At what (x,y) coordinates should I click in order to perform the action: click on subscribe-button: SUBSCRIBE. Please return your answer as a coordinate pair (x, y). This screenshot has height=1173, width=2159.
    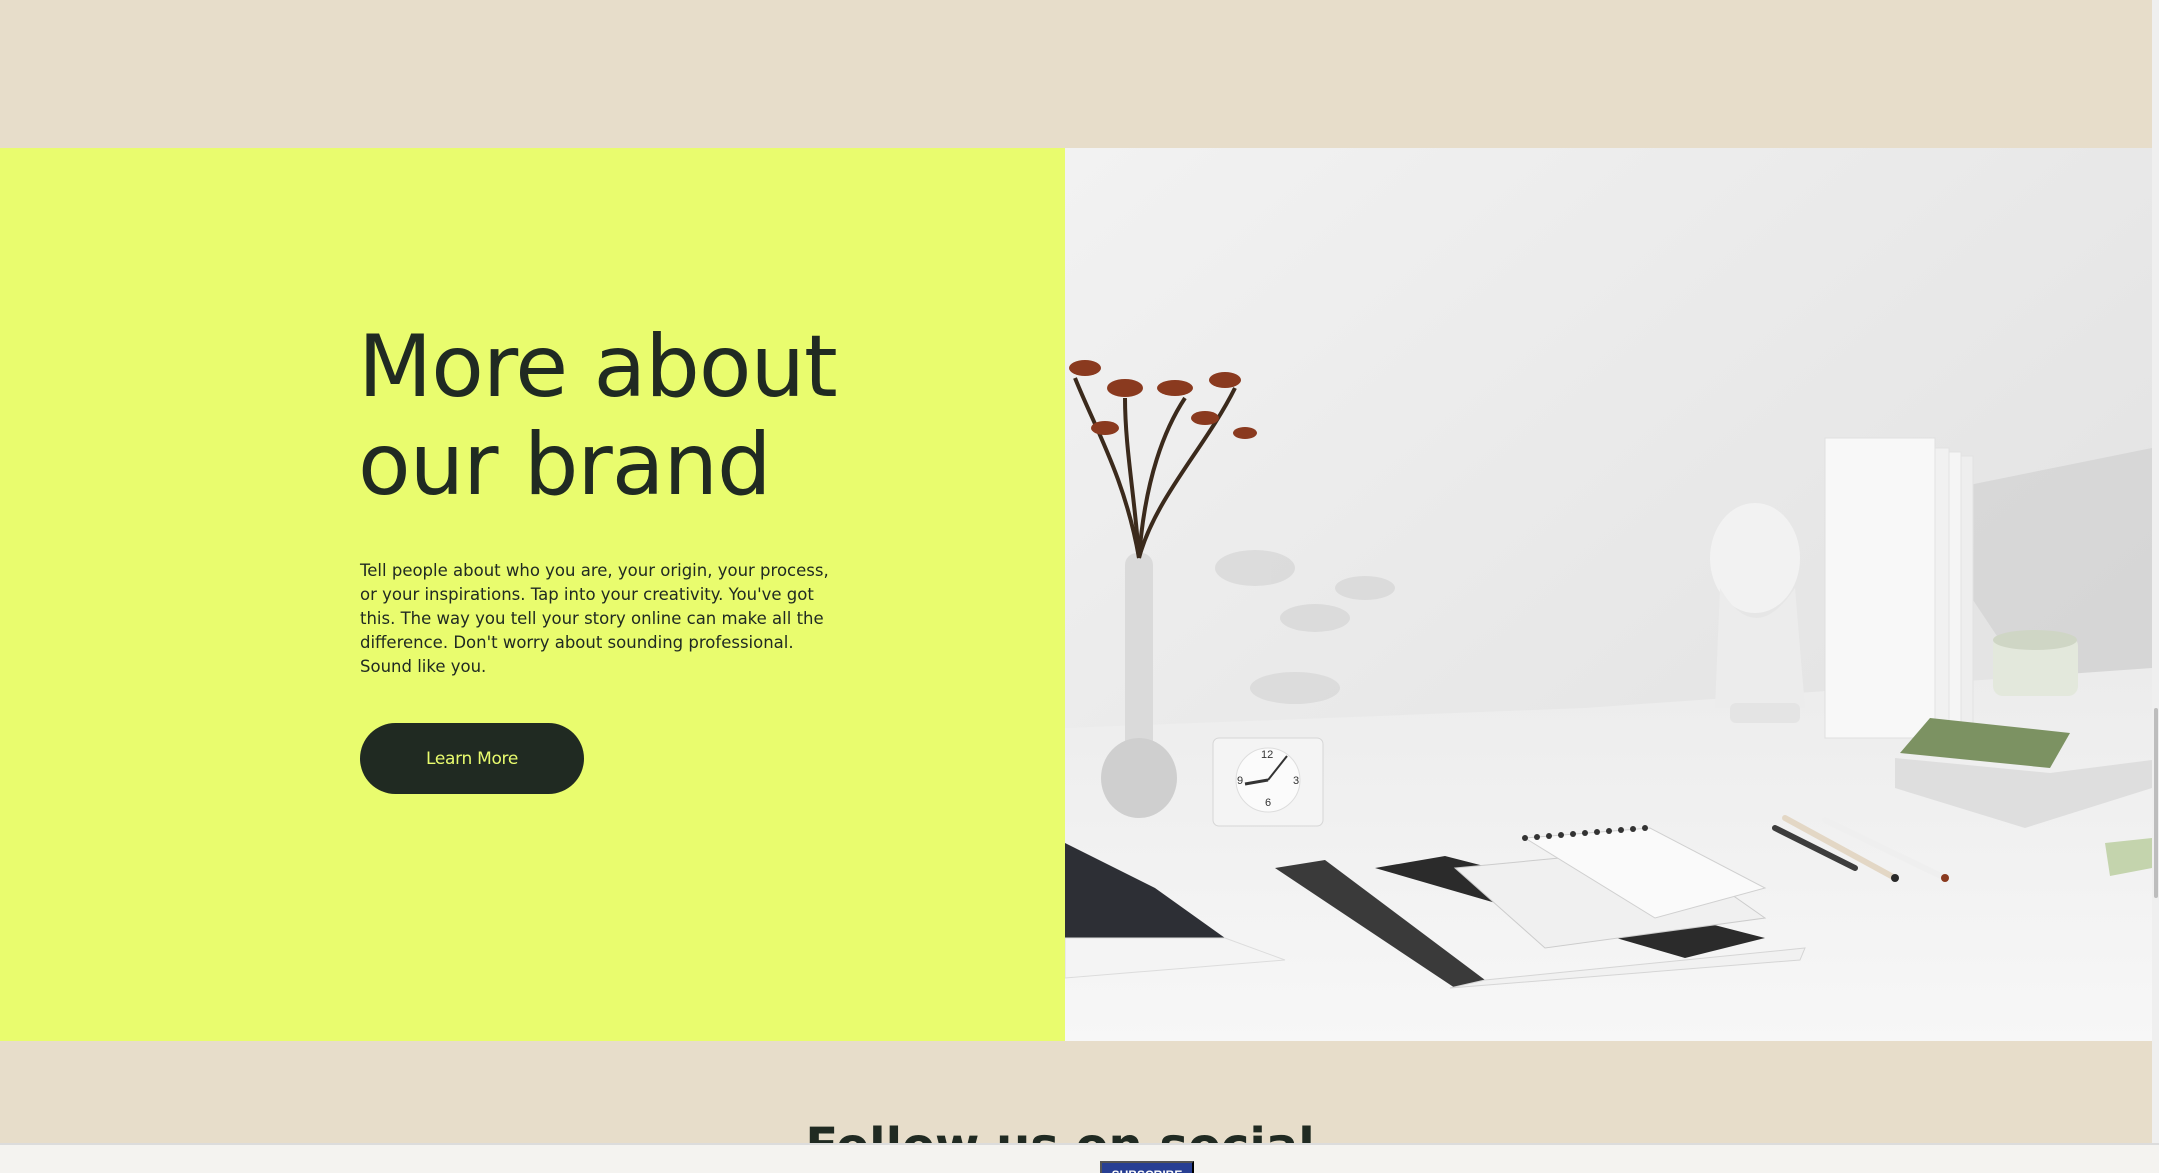
    Looking at the image, I should click on (1147, 1167).